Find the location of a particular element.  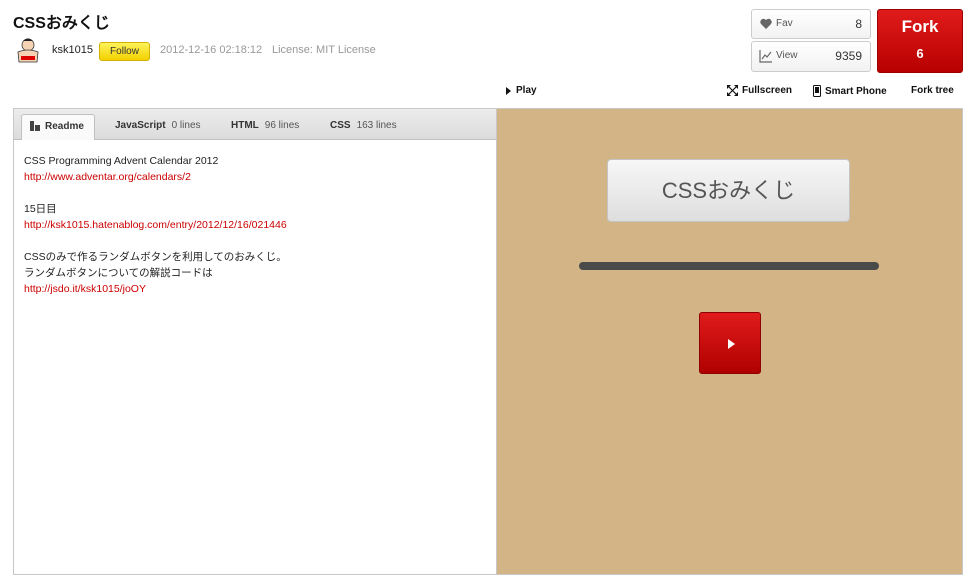

avatar is located at coordinates (28, 51).